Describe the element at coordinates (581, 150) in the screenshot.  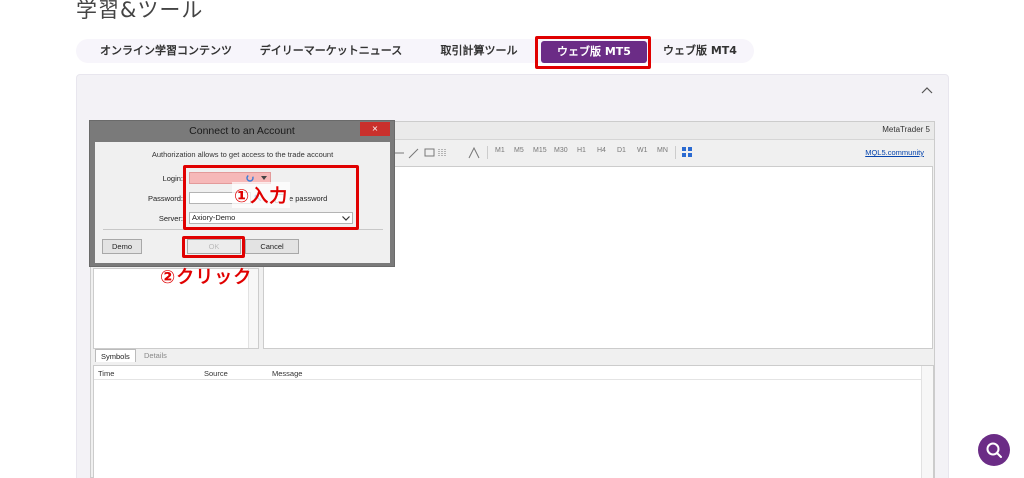
I see `tf-h1: H1` at that location.